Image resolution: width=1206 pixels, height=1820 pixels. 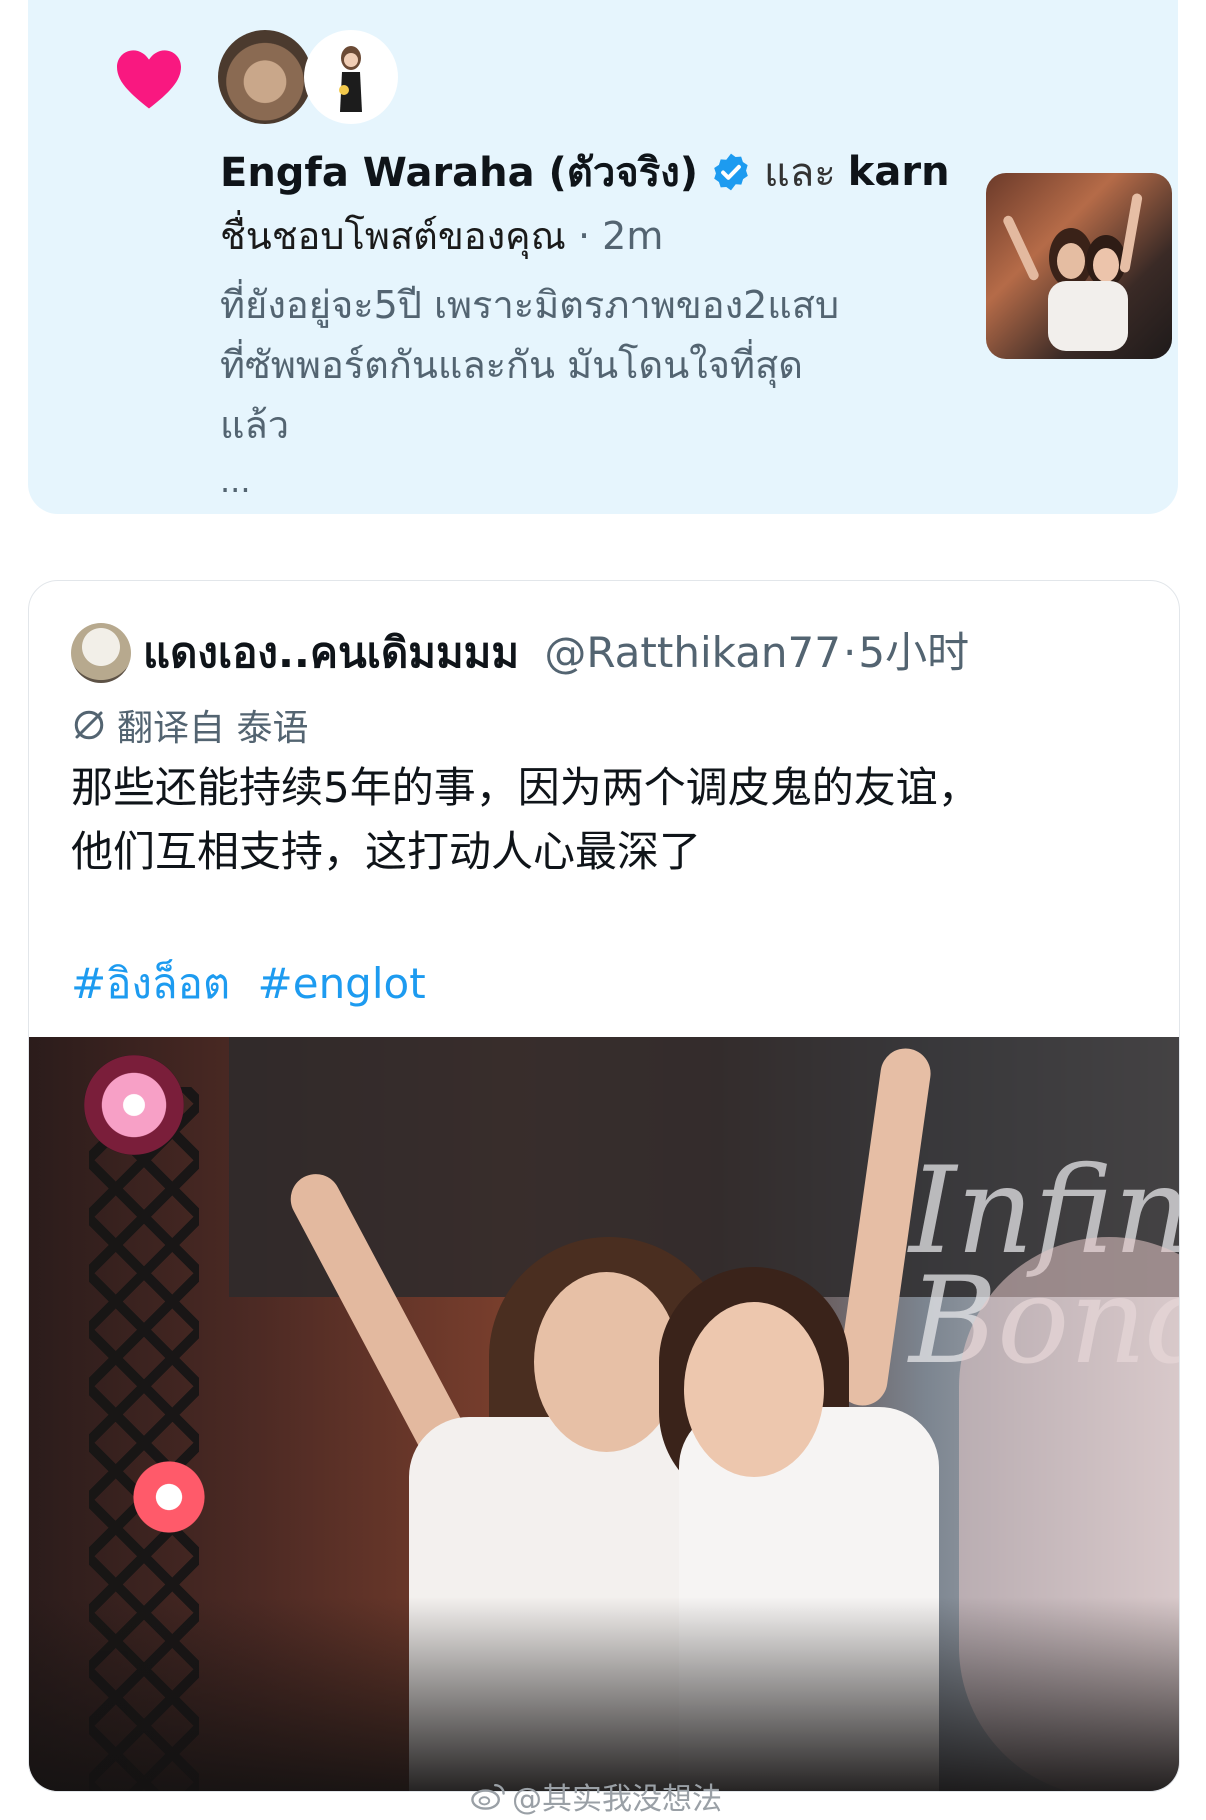 I want to click on hashtag-row: #อิงล็อต #englot, so click(x=255, y=984).